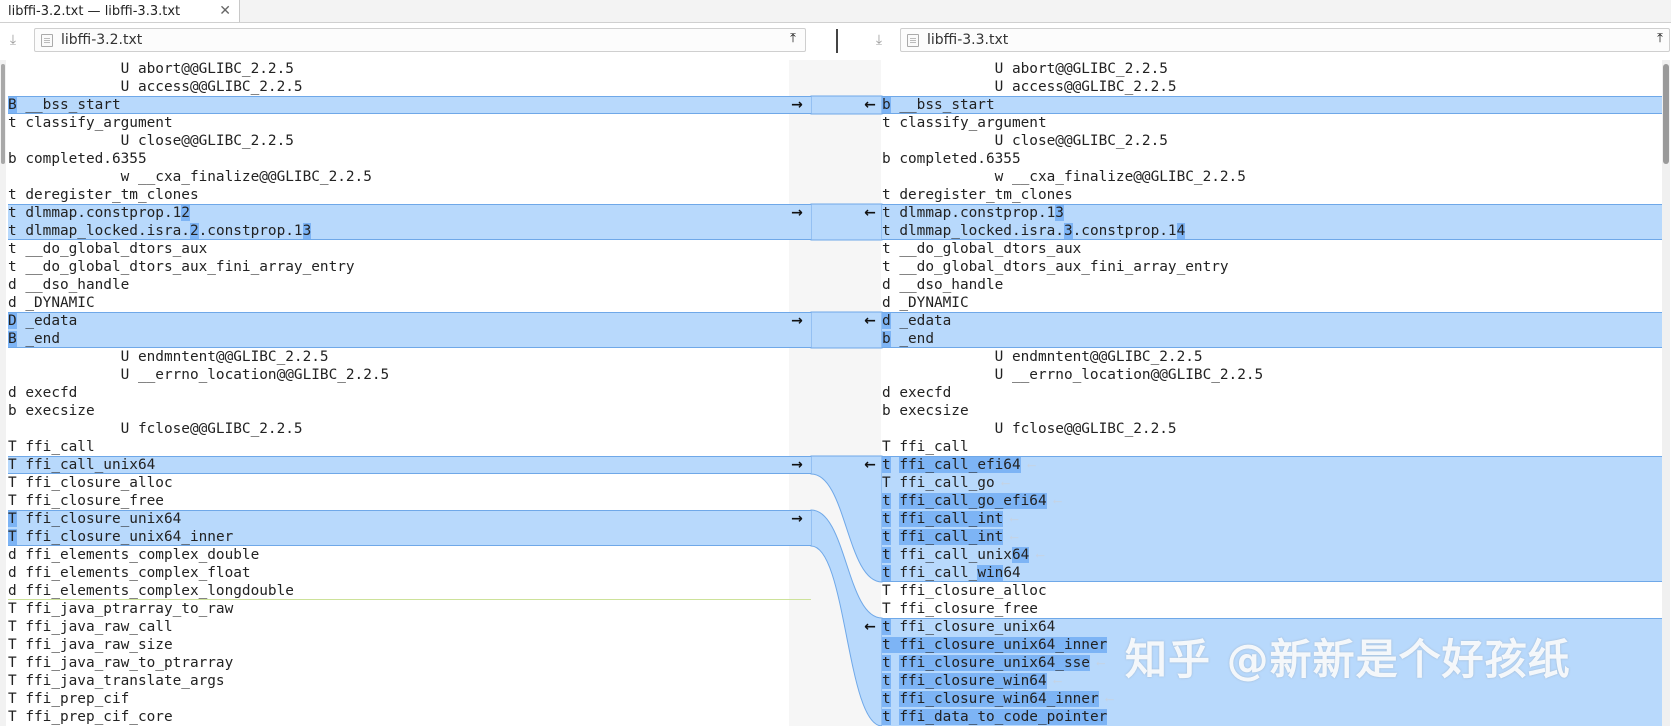 The height and width of the screenshot is (726, 1671). What do you see at coordinates (1272, 105) in the screenshot?
I see `diff-line: b __bss_start` at bounding box center [1272, 105].